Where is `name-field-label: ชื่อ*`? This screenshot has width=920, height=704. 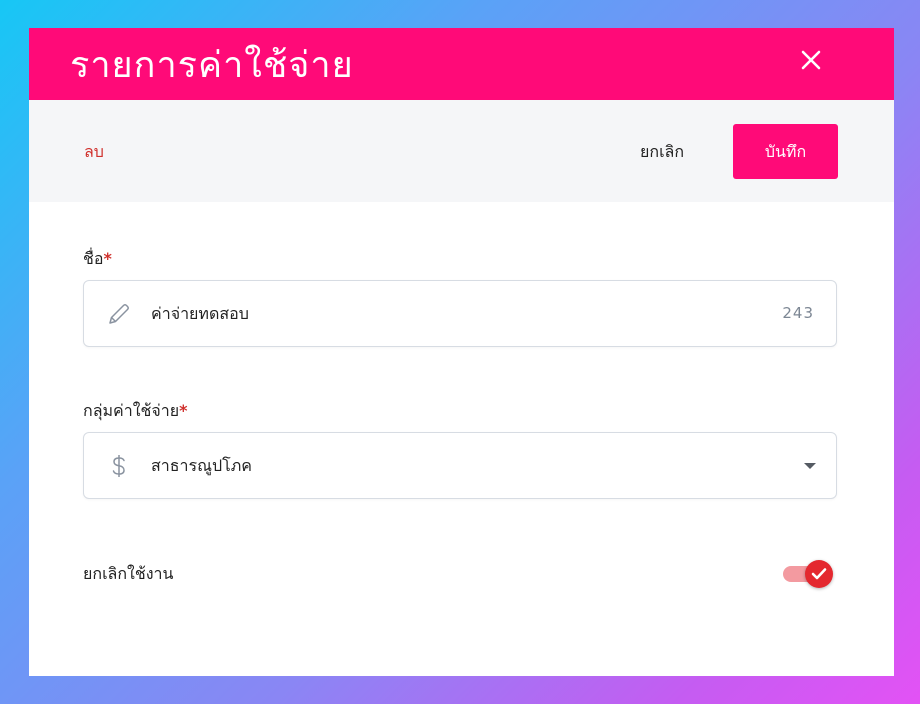
name-field-label: ชื่อ* is located at coordinates (97, 259).